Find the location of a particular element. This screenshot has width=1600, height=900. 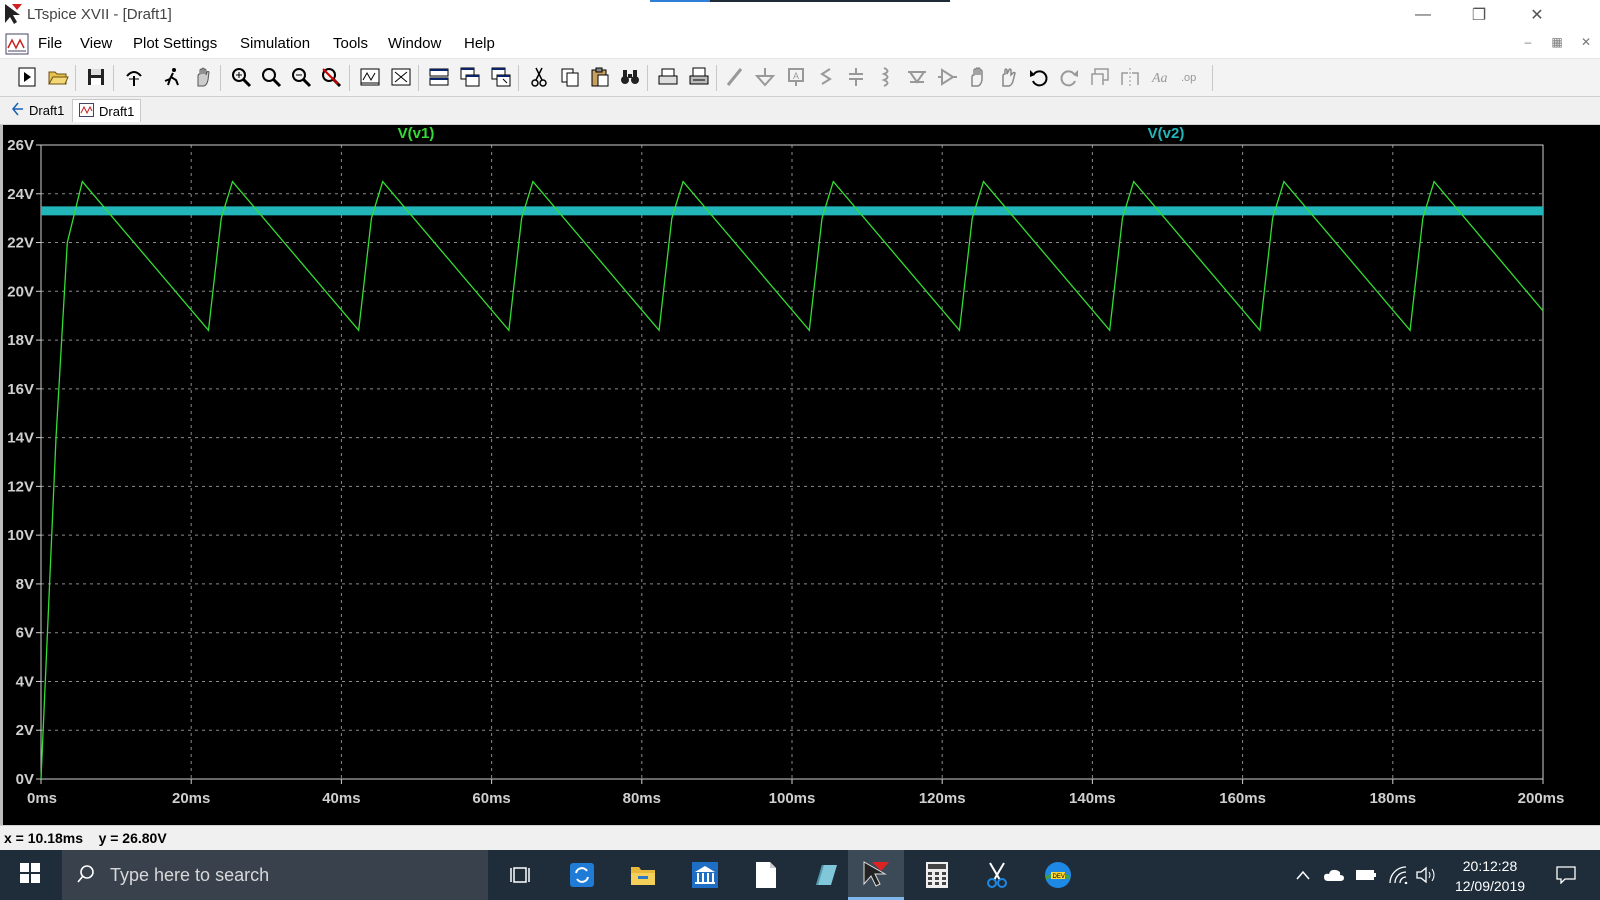

menu-help: Help is located at coordinates (479, 43).